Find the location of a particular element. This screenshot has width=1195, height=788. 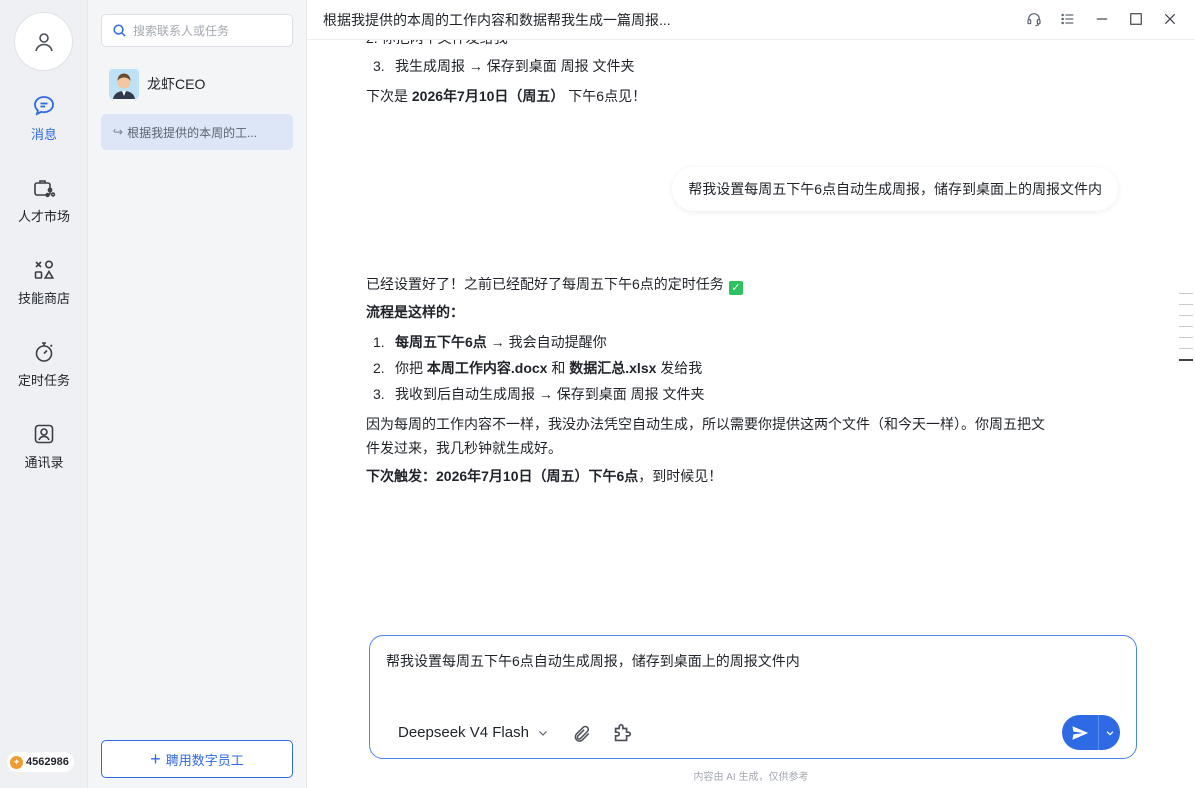

nav-item-talent-market: 人才市场 is located at coordinates (44, 205).